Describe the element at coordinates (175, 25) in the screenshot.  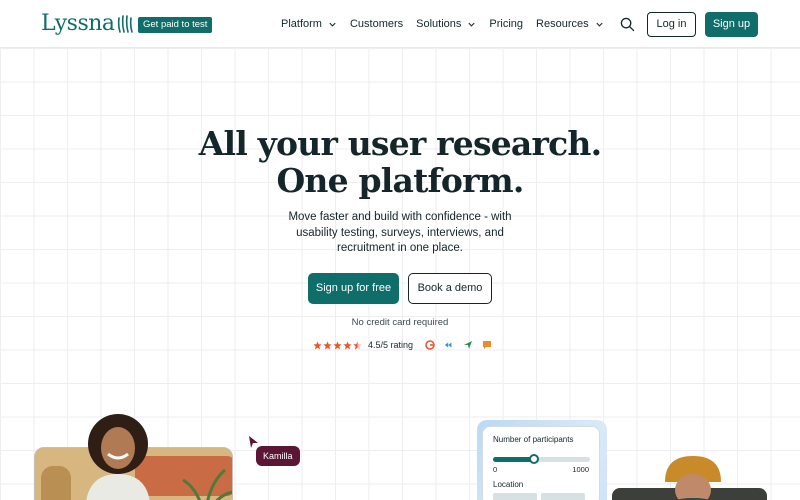
I see `get-paid-badge: Get paid to test` at that location.